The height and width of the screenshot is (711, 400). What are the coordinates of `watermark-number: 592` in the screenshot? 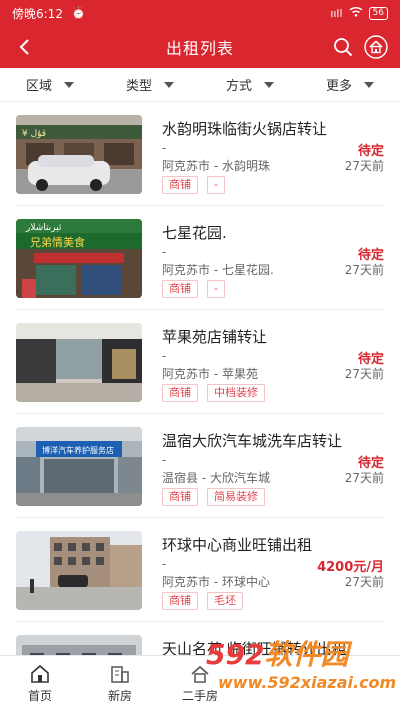 It's located at (235, 654).